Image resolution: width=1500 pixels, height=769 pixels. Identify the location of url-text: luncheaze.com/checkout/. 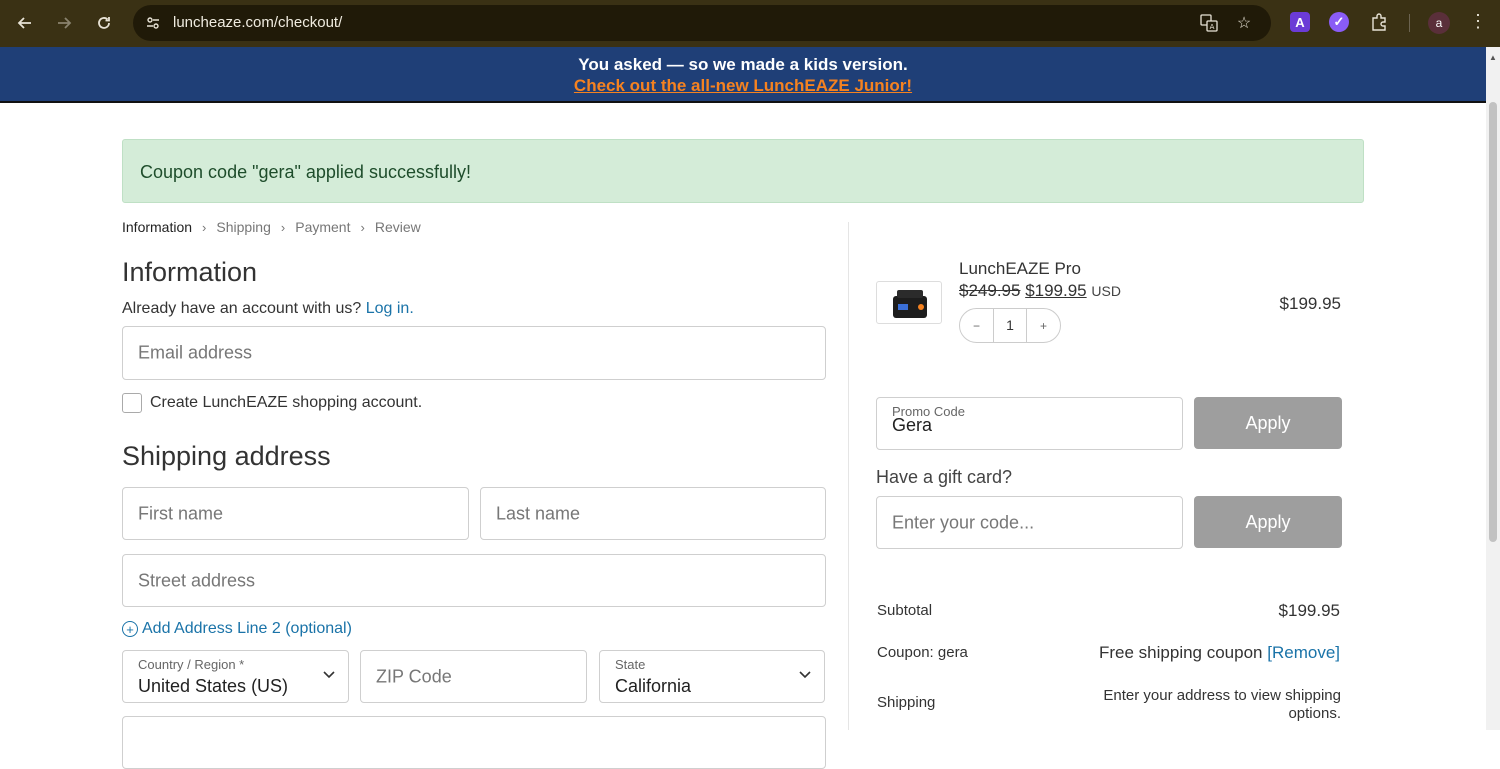
(257, 22).